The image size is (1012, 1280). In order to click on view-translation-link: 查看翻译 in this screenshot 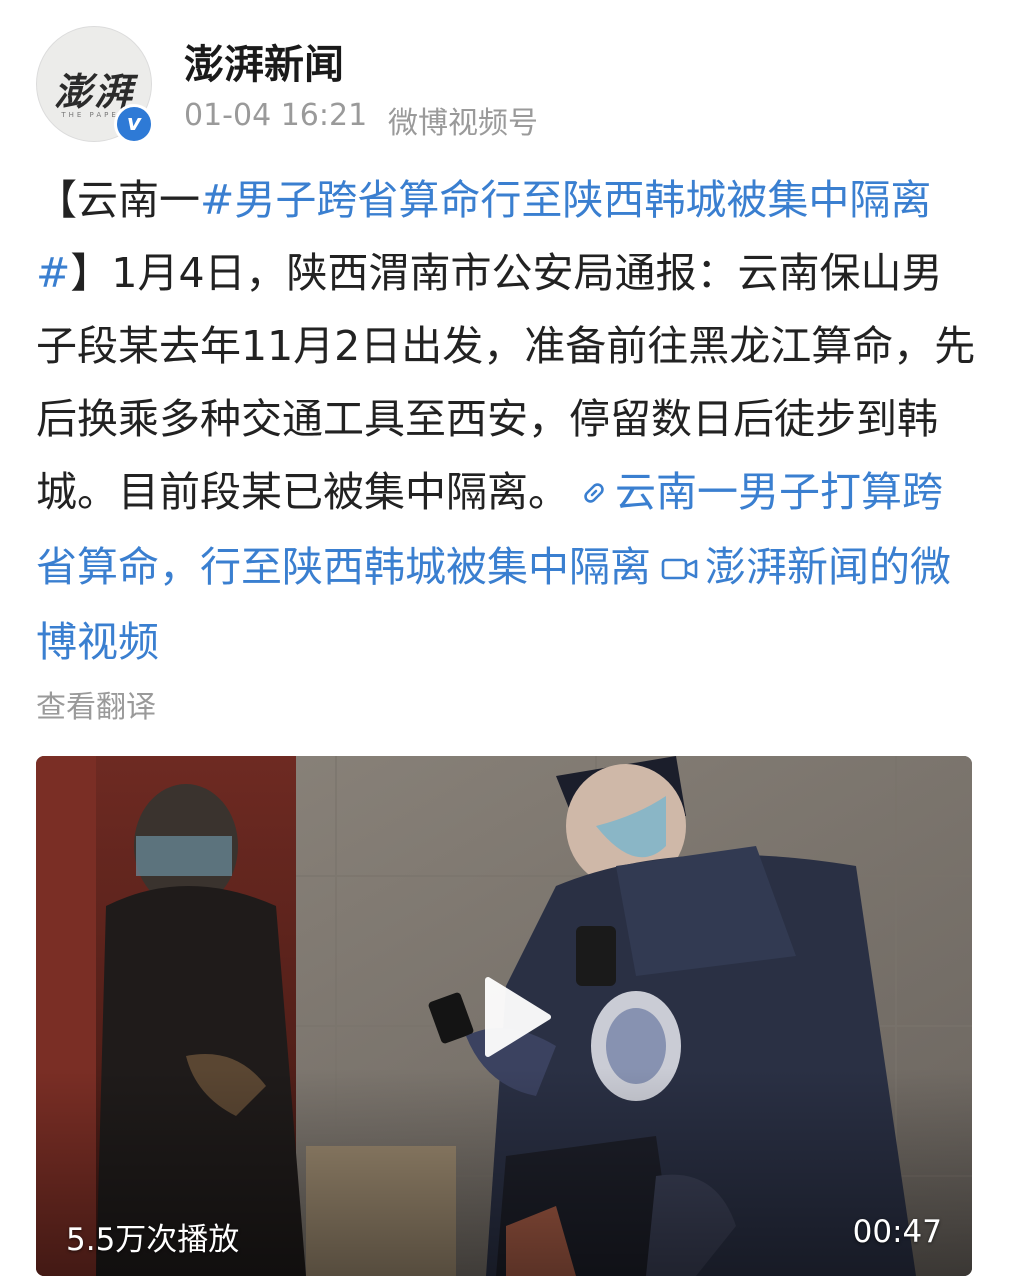, I will do `click(96, 704)`.